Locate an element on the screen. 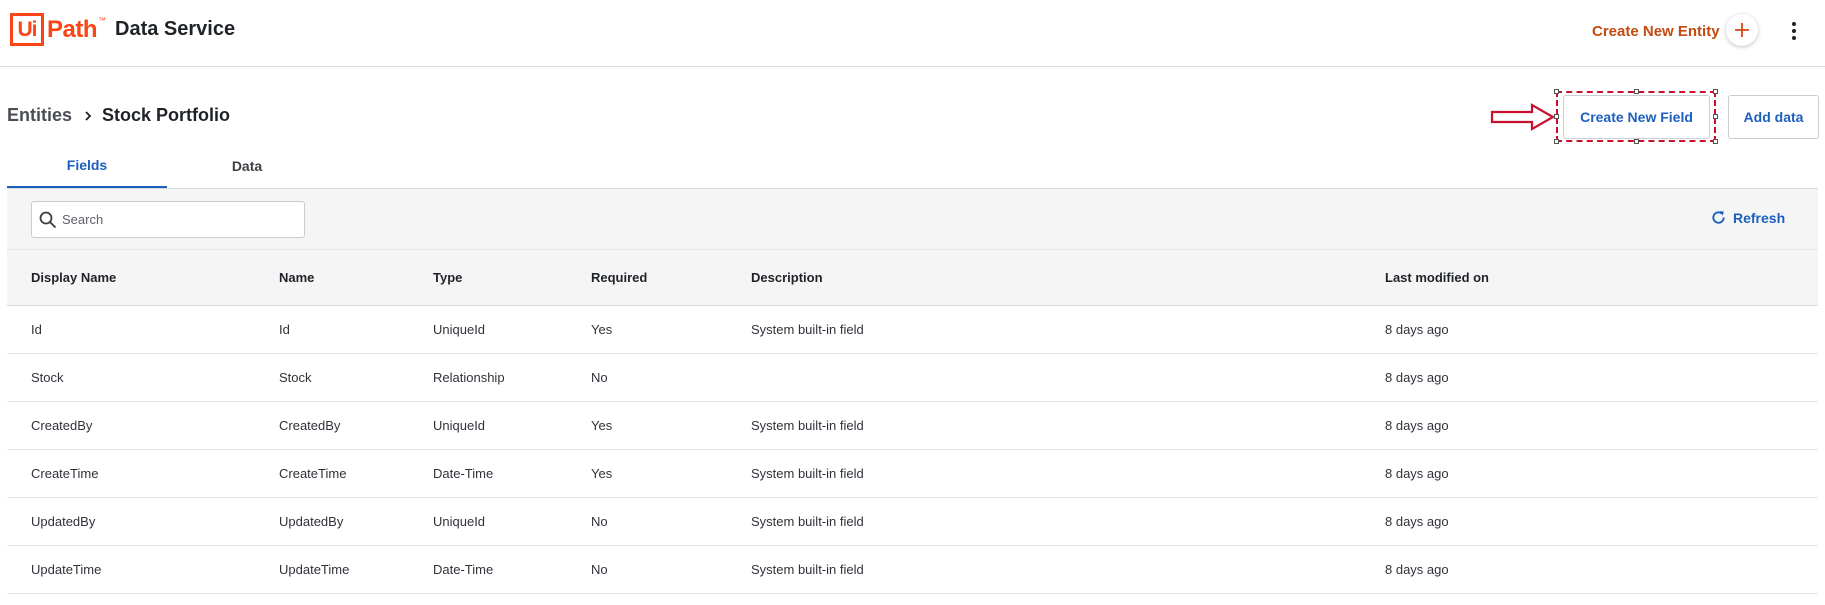  cell-type: Relationship is located at coordinates (469, 377).